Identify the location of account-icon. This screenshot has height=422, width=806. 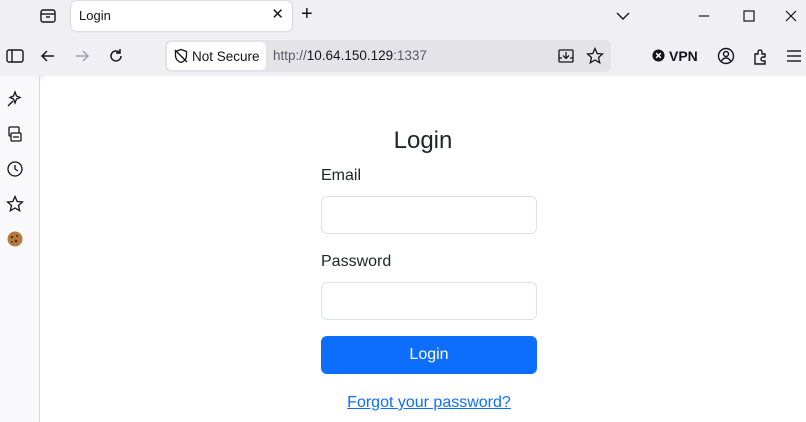
(726, 56).